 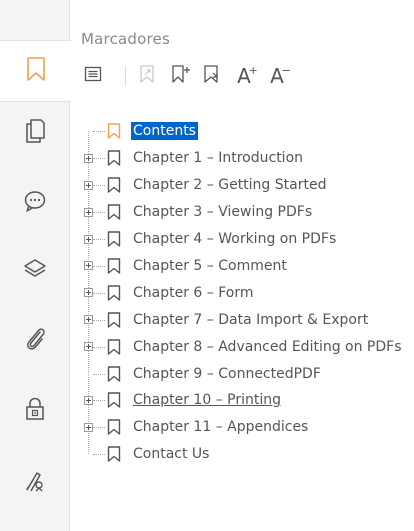 What do you see at coordinates (230, 185) in the screenshot?
I see `bookmark-label: Chapter 2 – Getting Started` at bounding box center [230, 185].